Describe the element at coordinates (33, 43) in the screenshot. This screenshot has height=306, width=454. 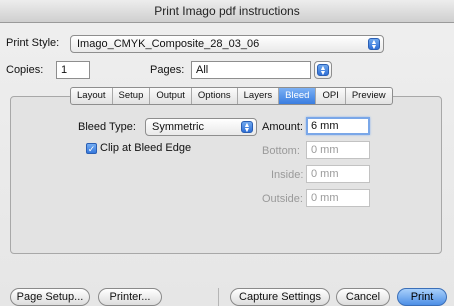
I see `print-style-label: Print Style:` at that location.